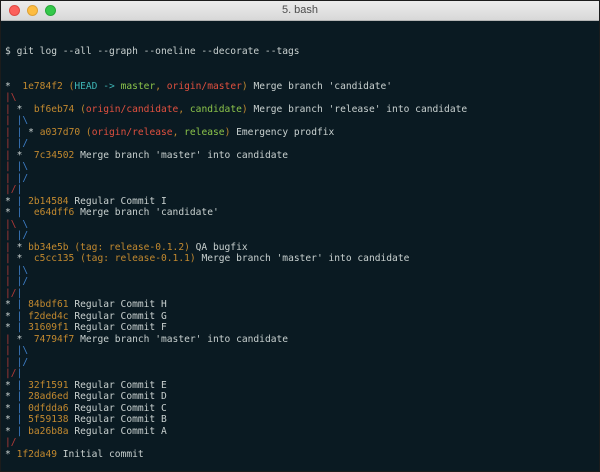 This screenshot has height=472, width=600. I want to click on commit-message: Merge branch 'release' into candidate, so click(360, 109).